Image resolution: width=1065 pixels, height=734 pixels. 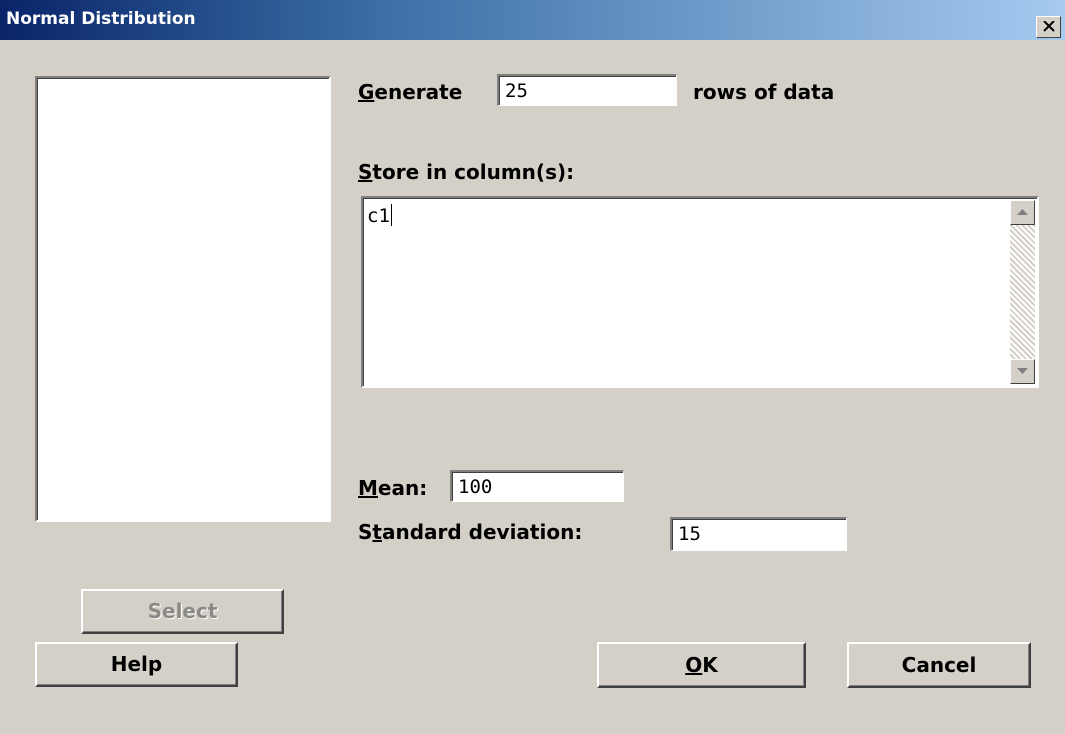 I want to click on select-button-label: Select, so click(x=182, y=611).